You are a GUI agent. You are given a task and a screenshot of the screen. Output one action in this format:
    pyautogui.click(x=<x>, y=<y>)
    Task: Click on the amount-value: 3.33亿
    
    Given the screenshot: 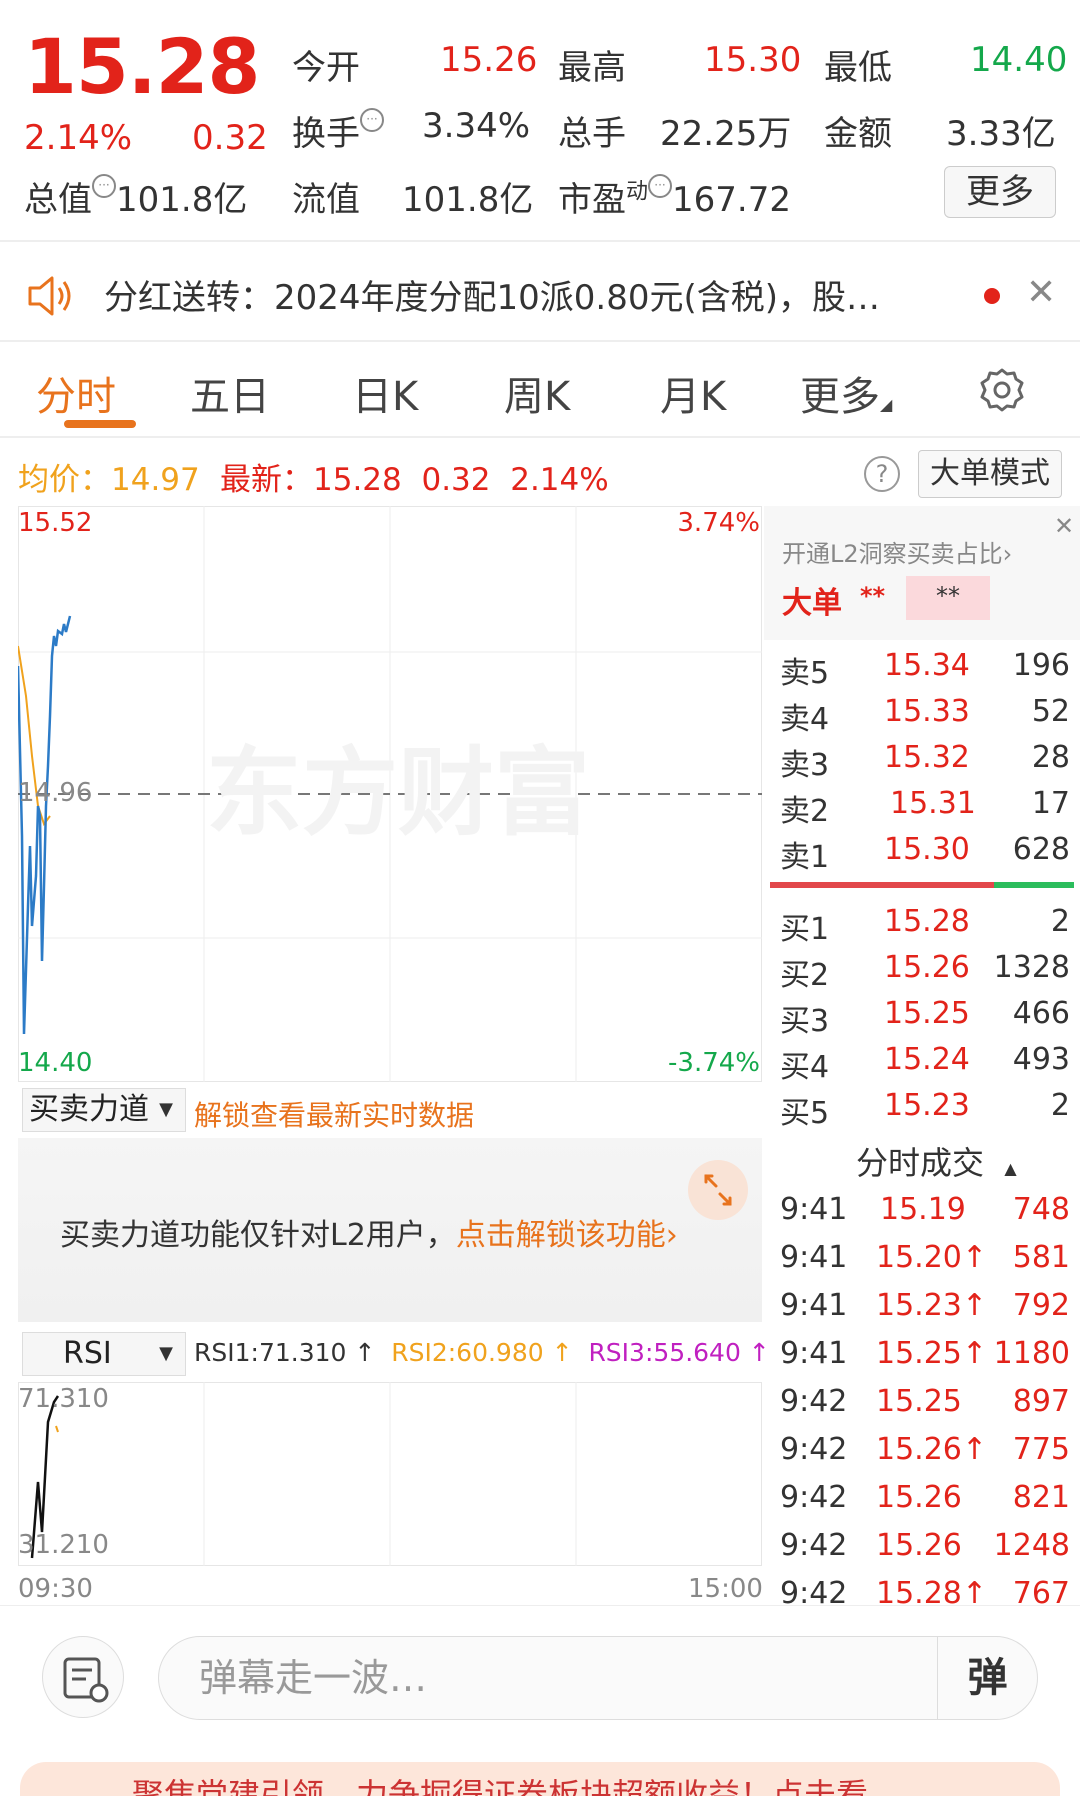 What is the action you would take?
    pyautogui.click(x=1001, y=134)
    